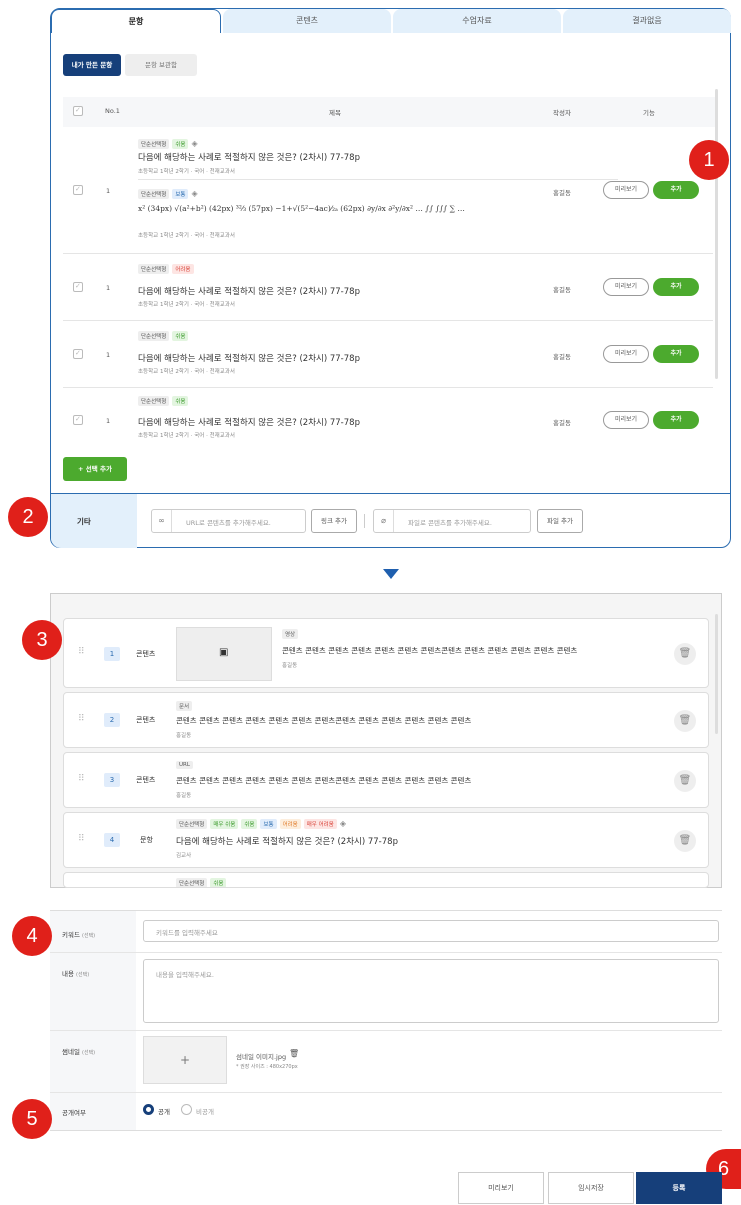 The height and width of the screenshot is (1205, 741). Describe the element at coordinates (560, 521) in the screenshot. I see `file-add-button: 파일 추가` at that location.